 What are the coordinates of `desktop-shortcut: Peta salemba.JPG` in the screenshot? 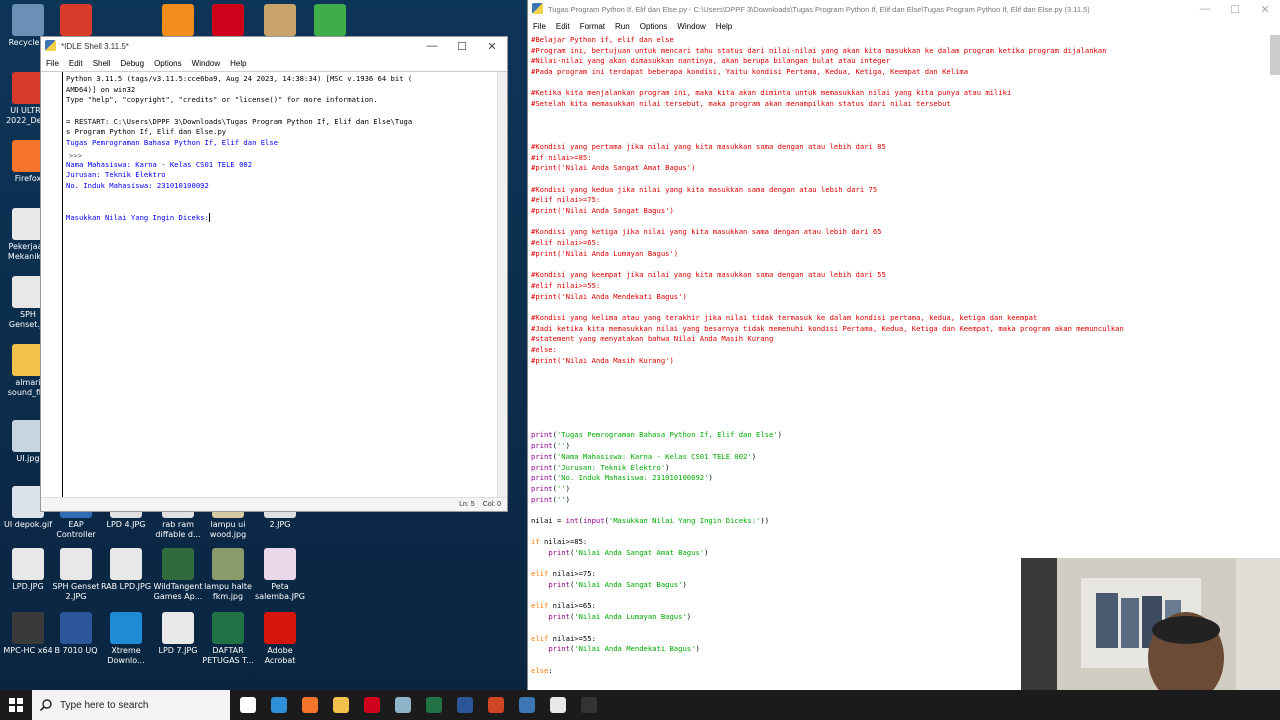 It's located at (280, 575).